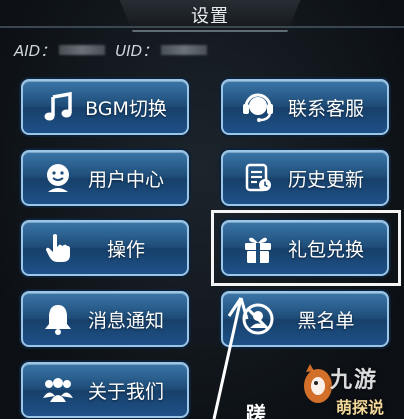 The image size is (404, 419). I want to click on blacklist-button: 黑名单, so click(305, 319).